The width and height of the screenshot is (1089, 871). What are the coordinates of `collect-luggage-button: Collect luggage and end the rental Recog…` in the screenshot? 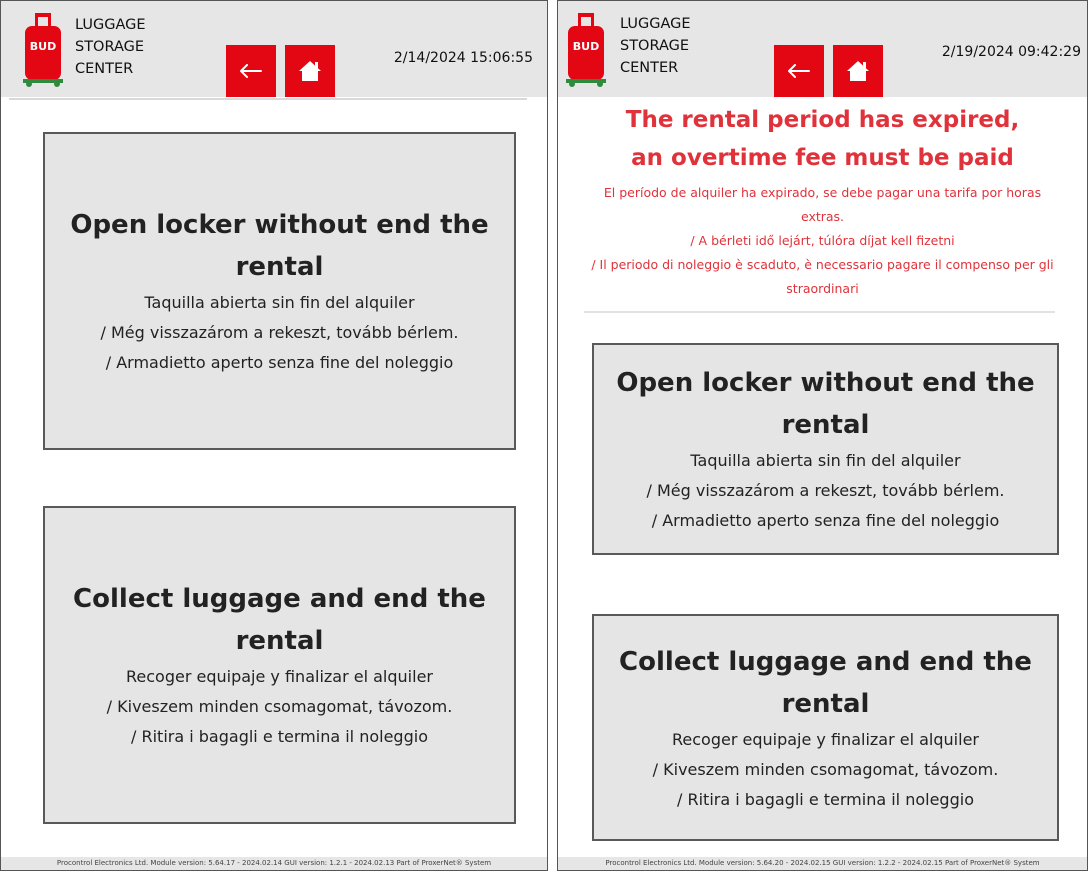 It's located at (825, 727).